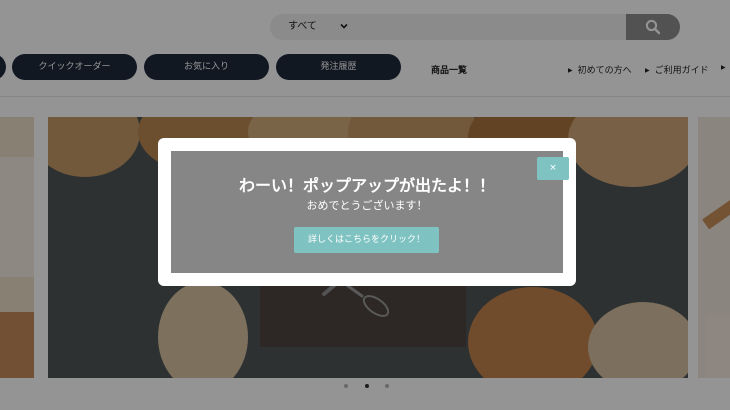  Describe the element at coordinates (366, 240) in the screenshot. I see `popup-details-button: 詳しくはこちらをクリック！` at that location.